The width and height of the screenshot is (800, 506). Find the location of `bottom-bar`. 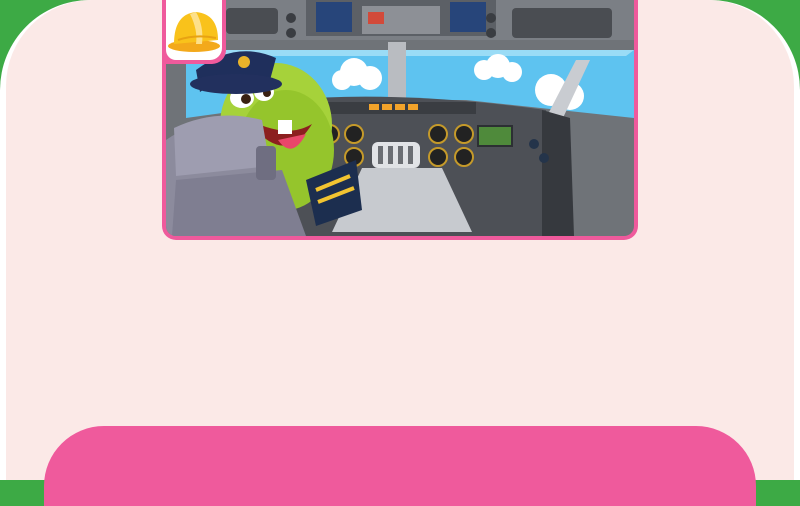

bottom-bar is located at coordinates (400, 466).